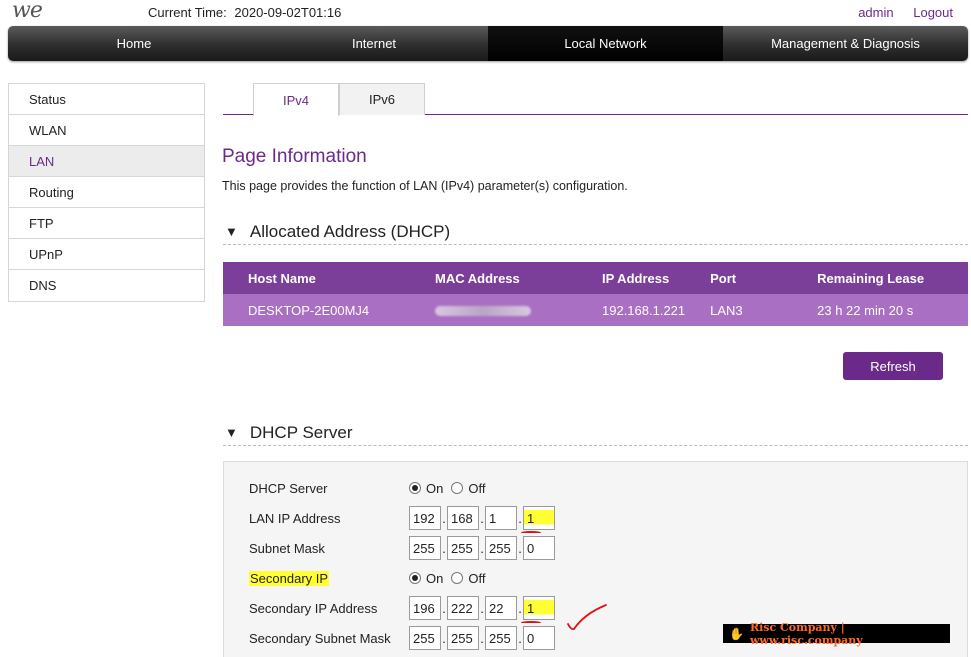 This screenshot has height=657, width=971. What do you see at coordinates (595, 232) in the screenshot?
I see `allocated-section-header: ▼ Allocated Address (DHCP)` at bounding box center [595, 232].